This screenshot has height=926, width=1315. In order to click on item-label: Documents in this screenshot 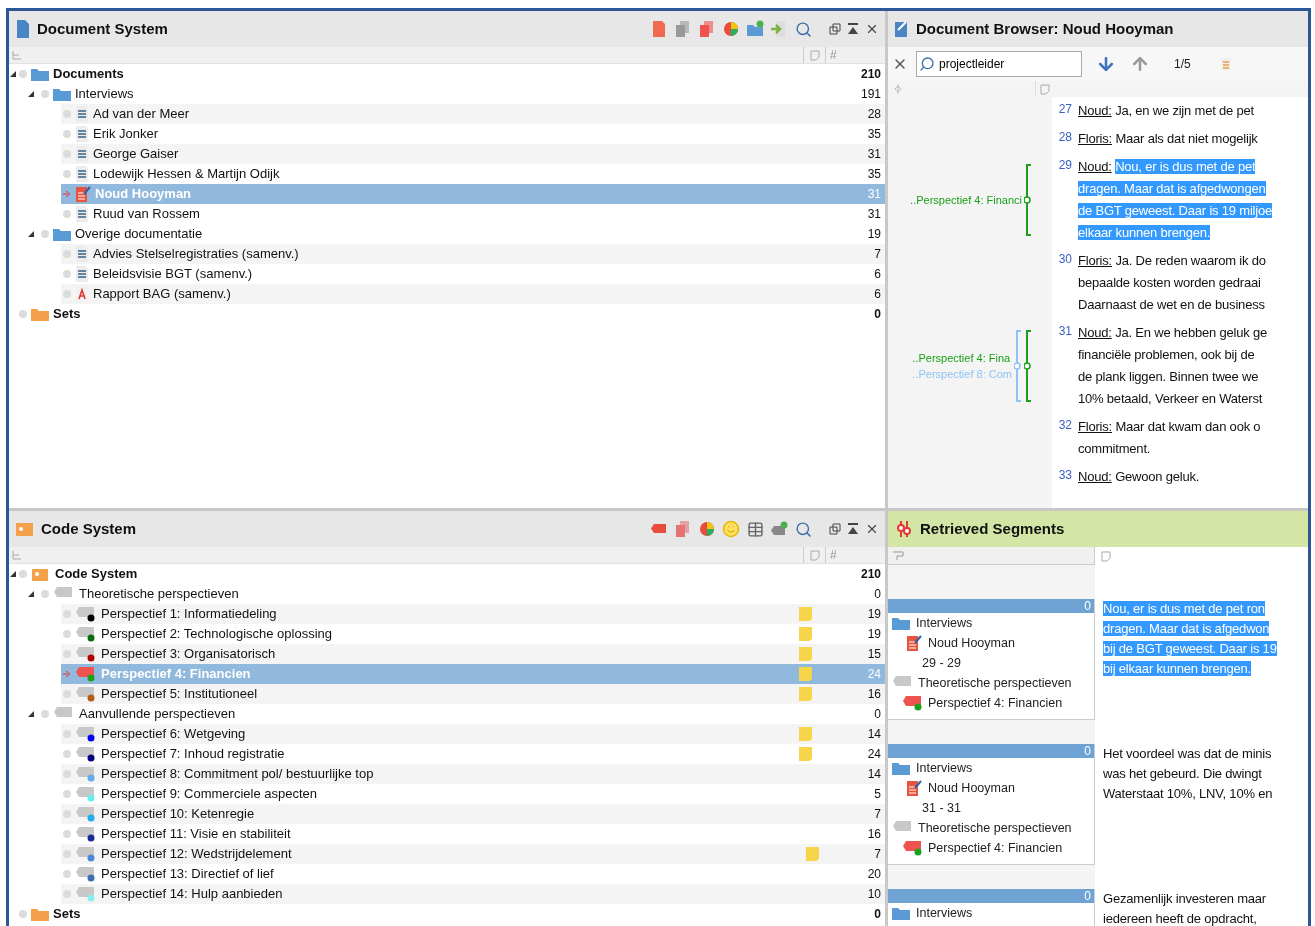, I will do `click(88, 74)`.